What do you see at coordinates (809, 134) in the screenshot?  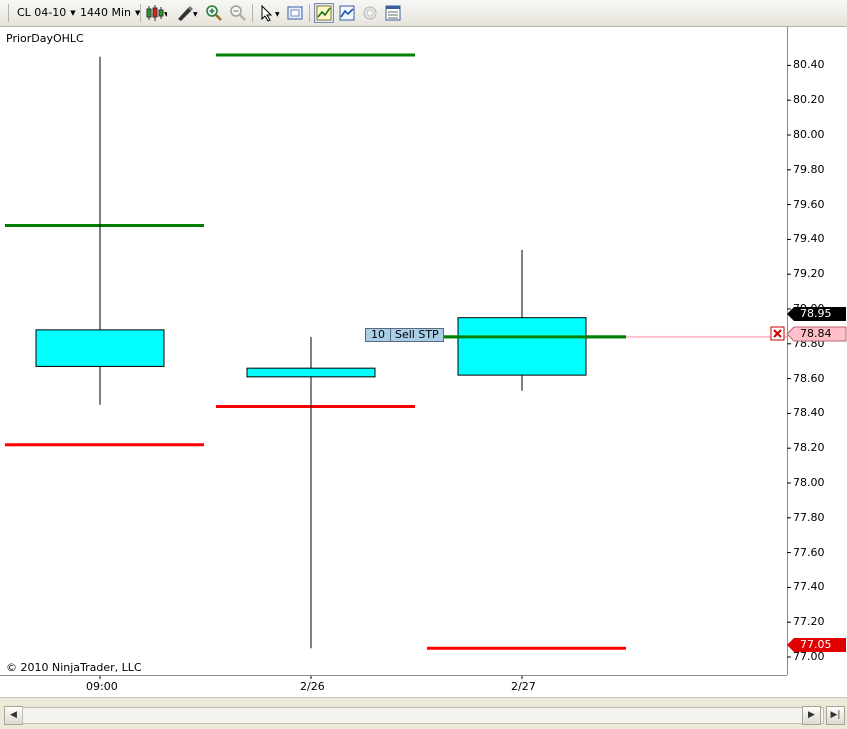 I see `y-tick-label: 80.00` at bounding box center [809, 134].